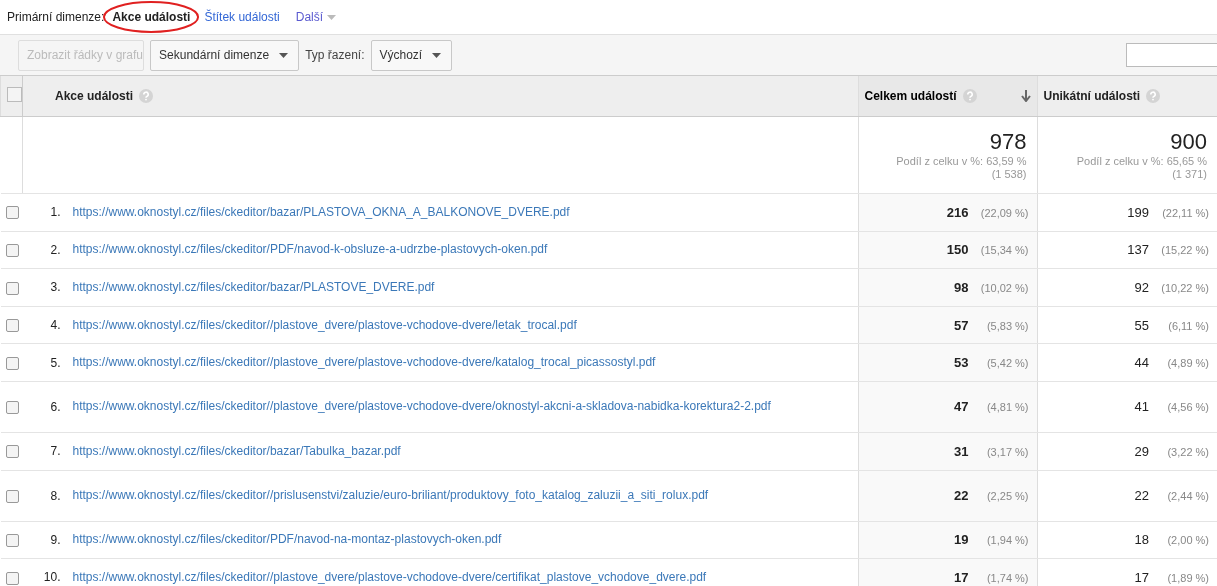 Image resolution: width=1217 pixels, height=586 pixels. Describe the element at coordinates (1004, 212) in the screenshot. I see `metric-percent: (22,09 %)` at that location.